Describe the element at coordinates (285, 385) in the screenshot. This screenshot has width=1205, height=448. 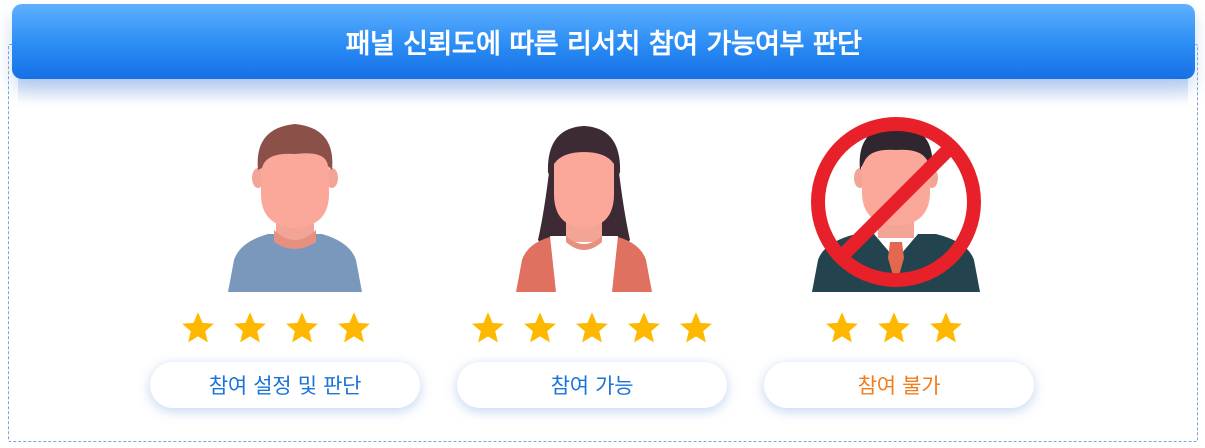
I see `panel-label-1: 참여 설정 및 판단` at that location.